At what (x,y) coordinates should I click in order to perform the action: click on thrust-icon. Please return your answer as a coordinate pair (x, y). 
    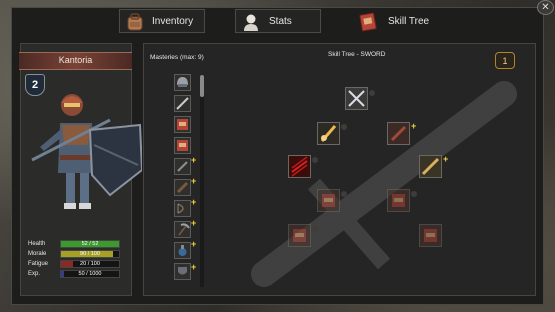
    Looking at the image, I should click on (430, 166).